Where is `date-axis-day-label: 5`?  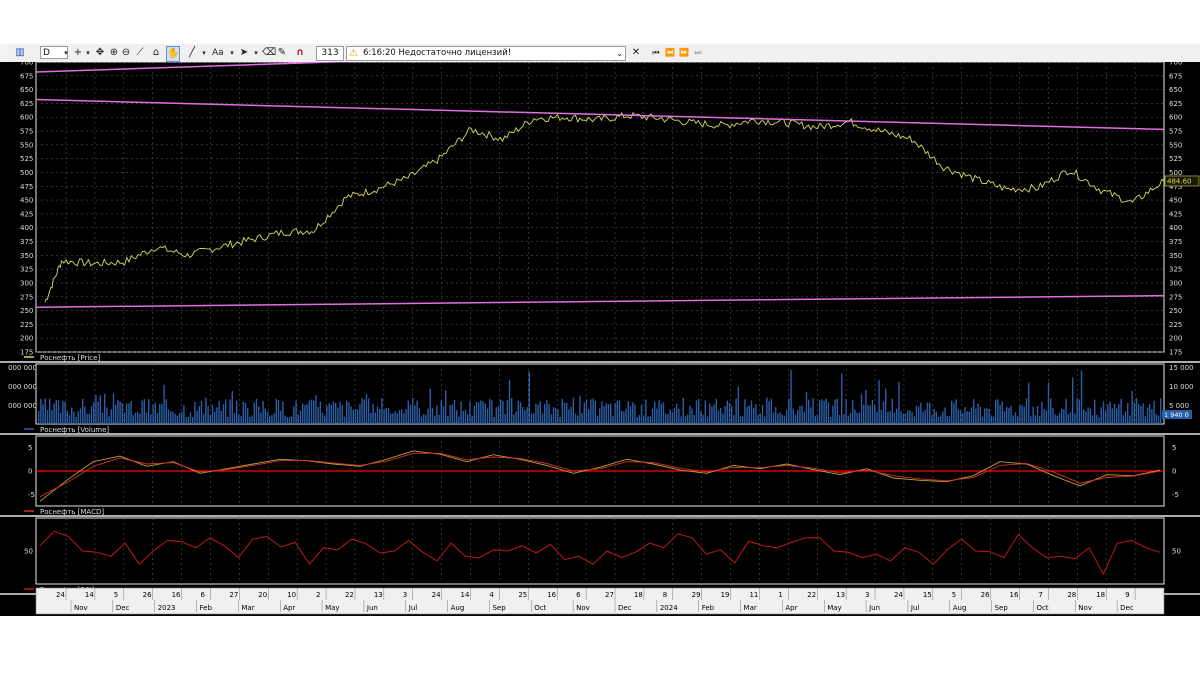 date-axis-day-label: 5 is located at coordinates (954, 595).